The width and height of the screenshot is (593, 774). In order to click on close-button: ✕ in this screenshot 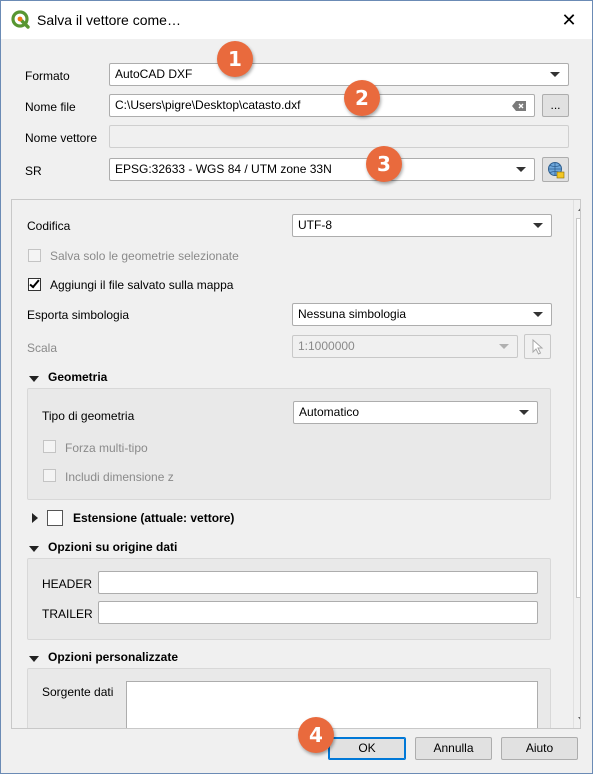, I will do `click(569, 20)`.